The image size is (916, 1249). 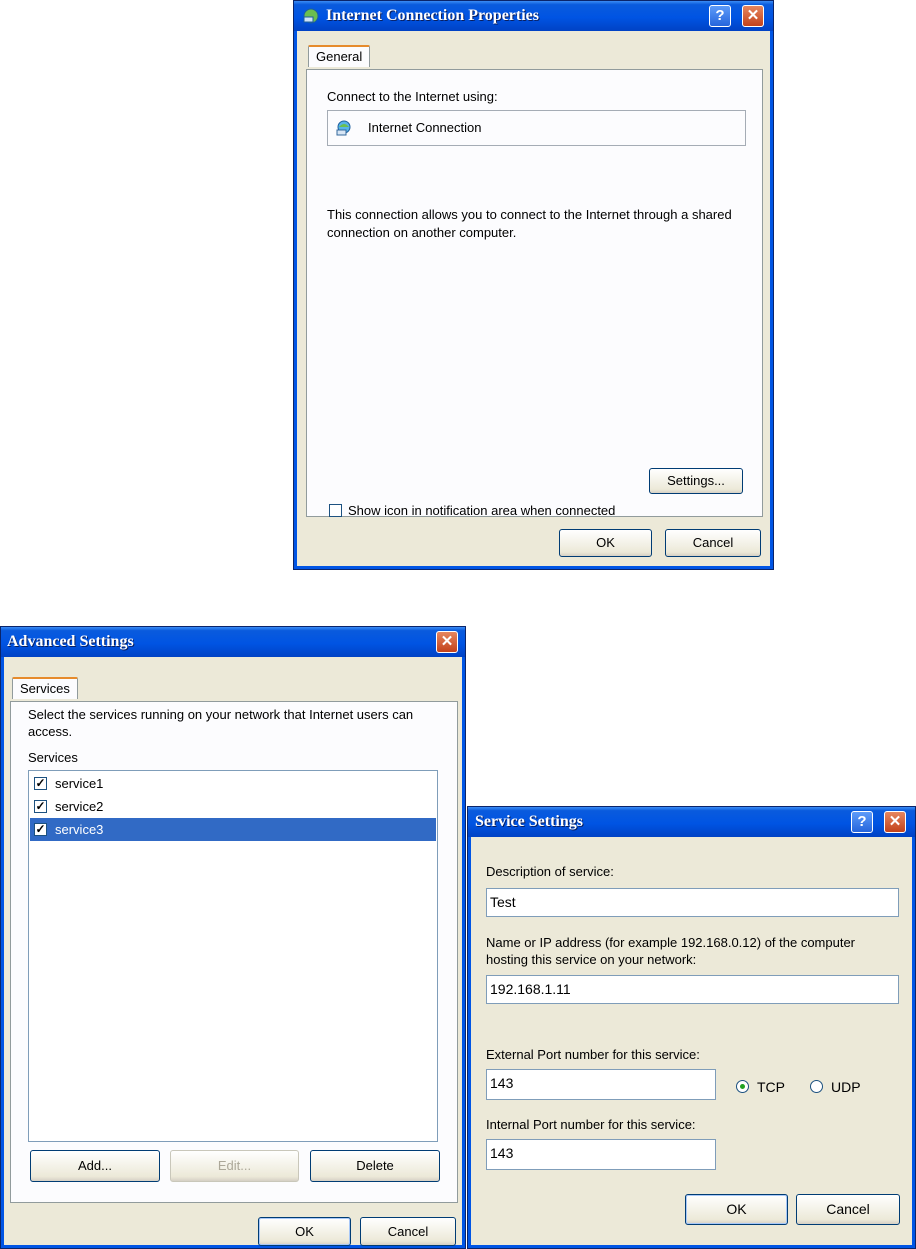 I want to click on service-name: service3, so click(x=79, y=829).